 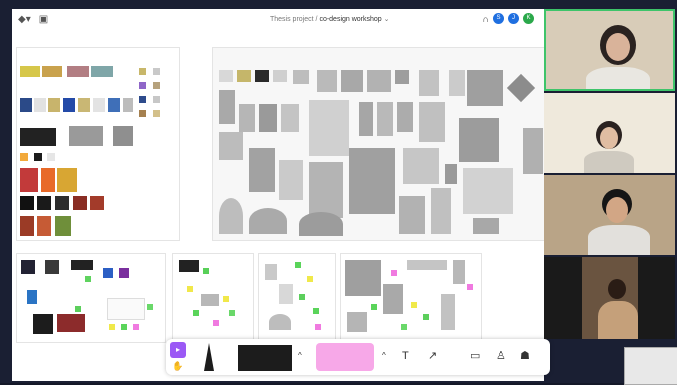 What do you see at coordinates (405, 356) in the screenshot?
I see `text-tool: T` at bounding box center [405, 356].